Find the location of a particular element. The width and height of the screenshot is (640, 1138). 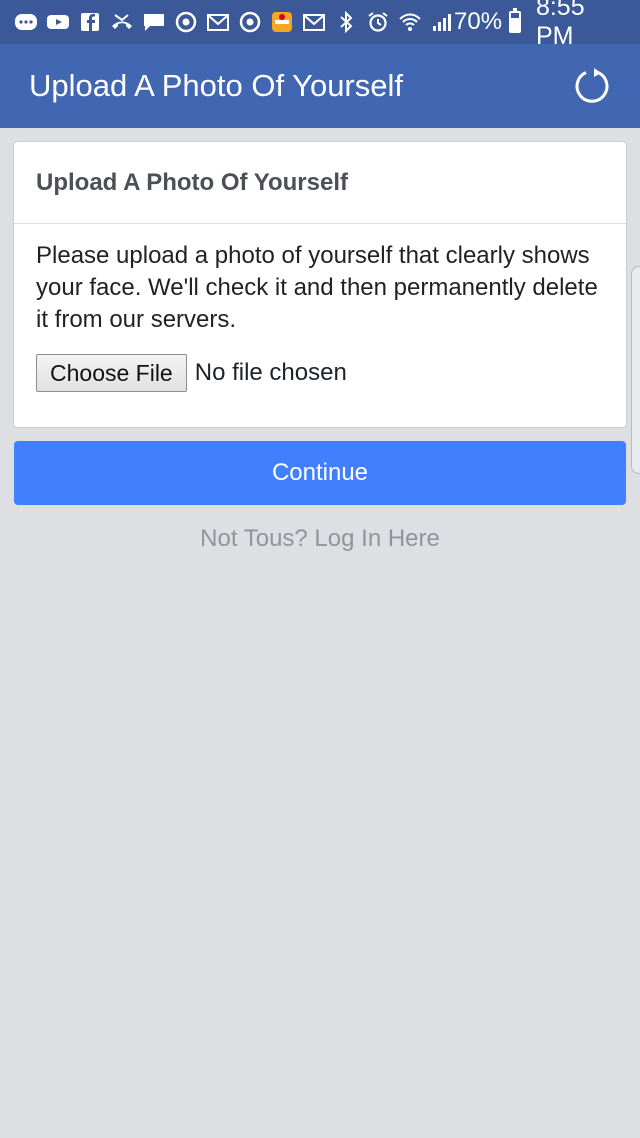

signal-icon is located at coordinates (442, 22).